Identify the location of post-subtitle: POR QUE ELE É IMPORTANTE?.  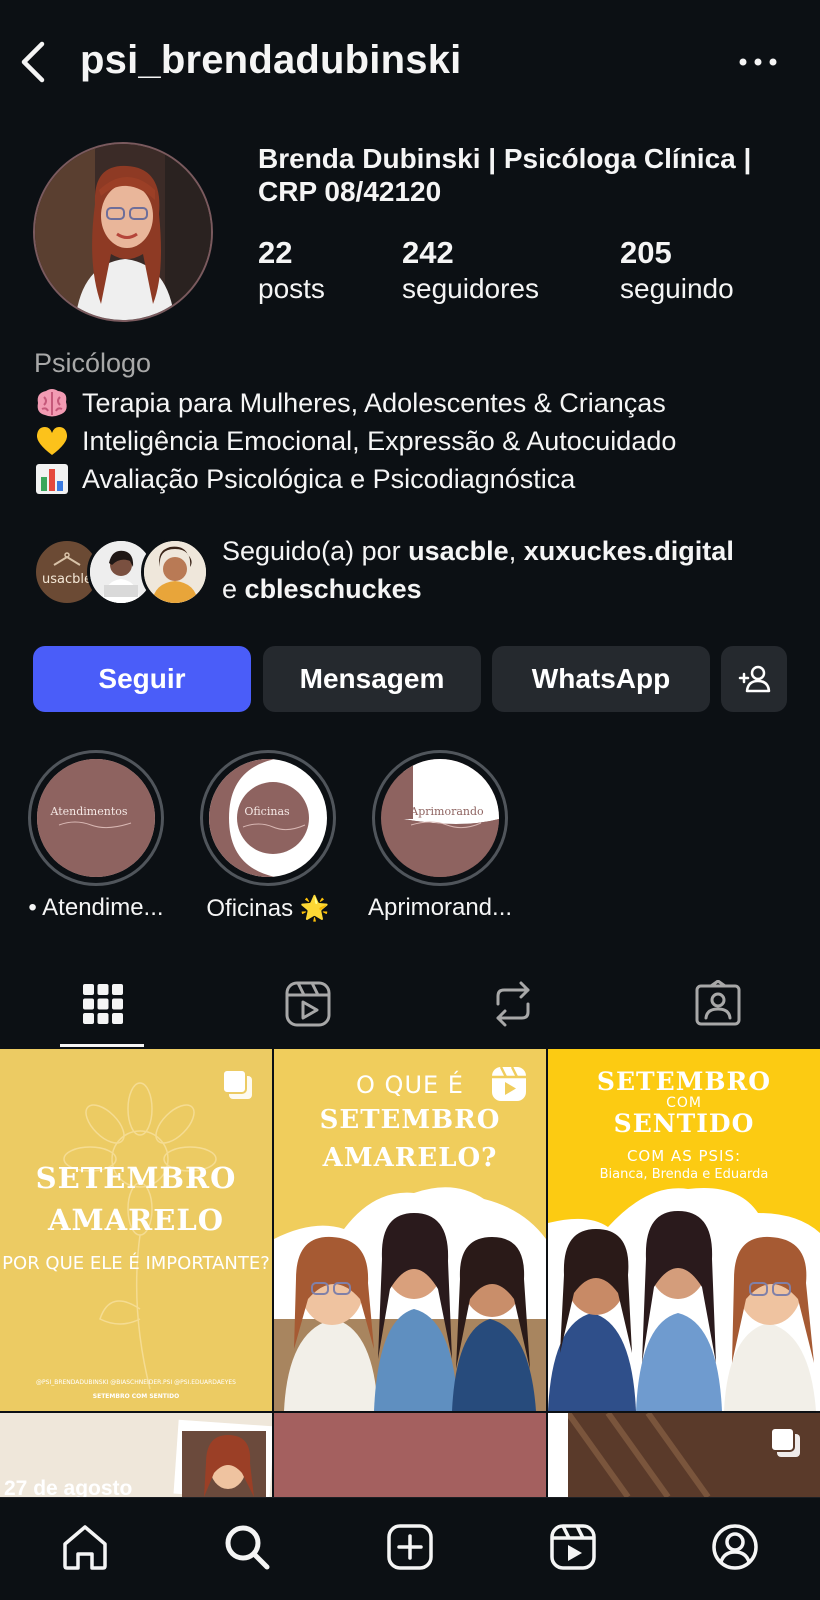
(136, 1263).